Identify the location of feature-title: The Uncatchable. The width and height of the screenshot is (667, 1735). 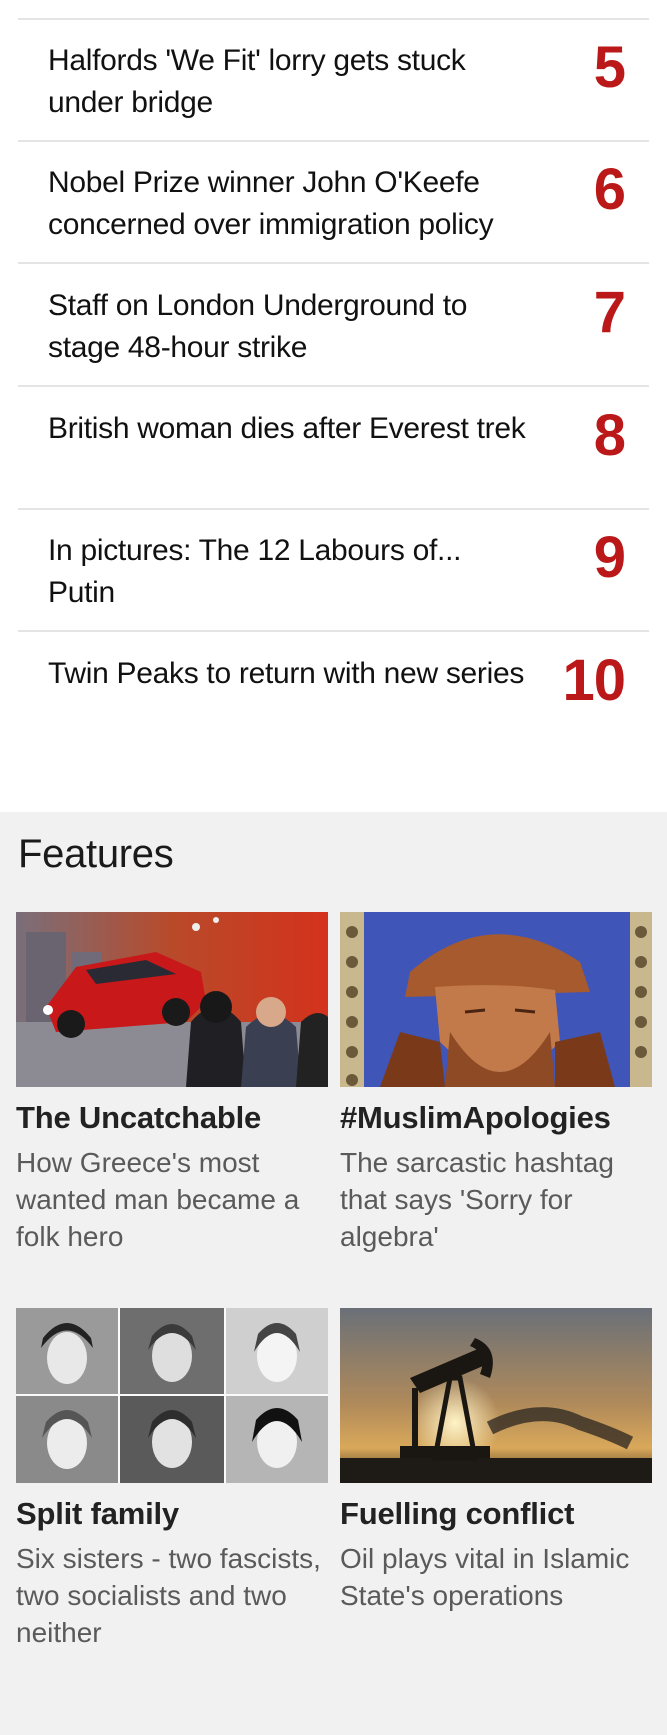
(181, 1118).